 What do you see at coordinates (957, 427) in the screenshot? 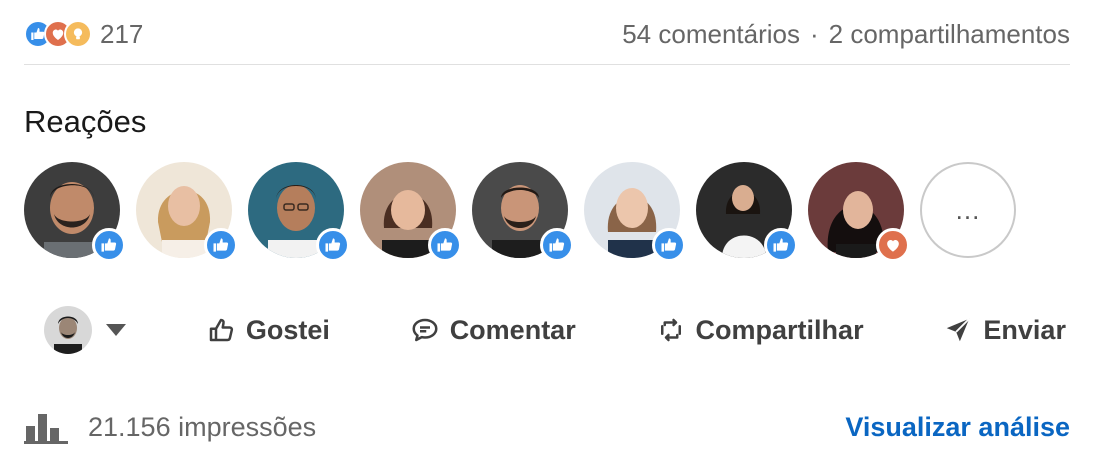
I see `view-analytics-link: Visualizar análise` at bounding box center [957, 427].